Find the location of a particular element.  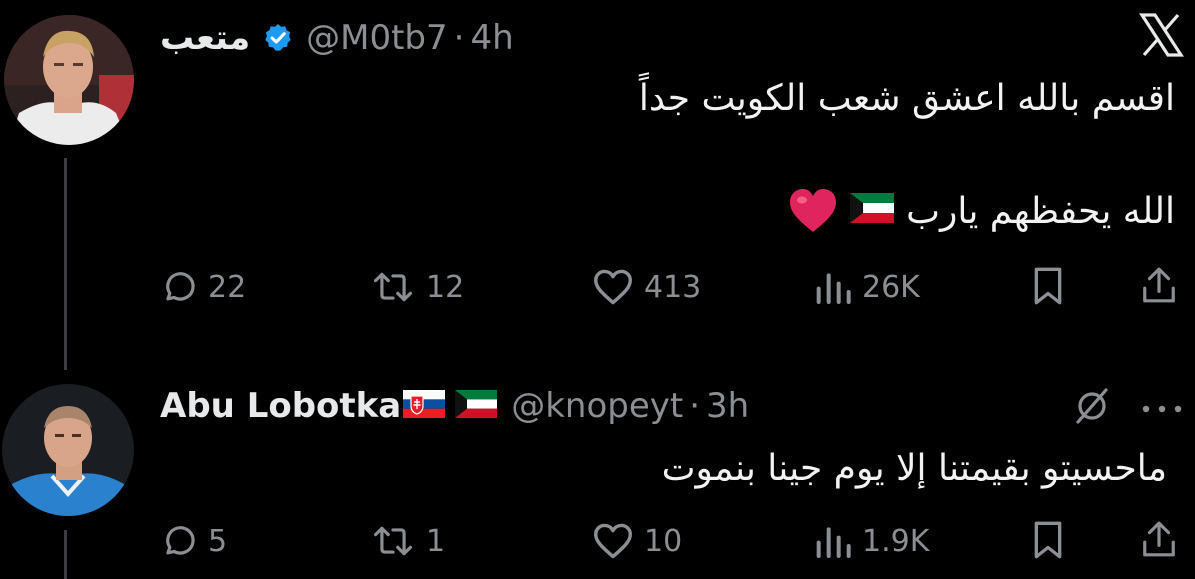

retweet-count: 12 is located at coordinates (445, 287).